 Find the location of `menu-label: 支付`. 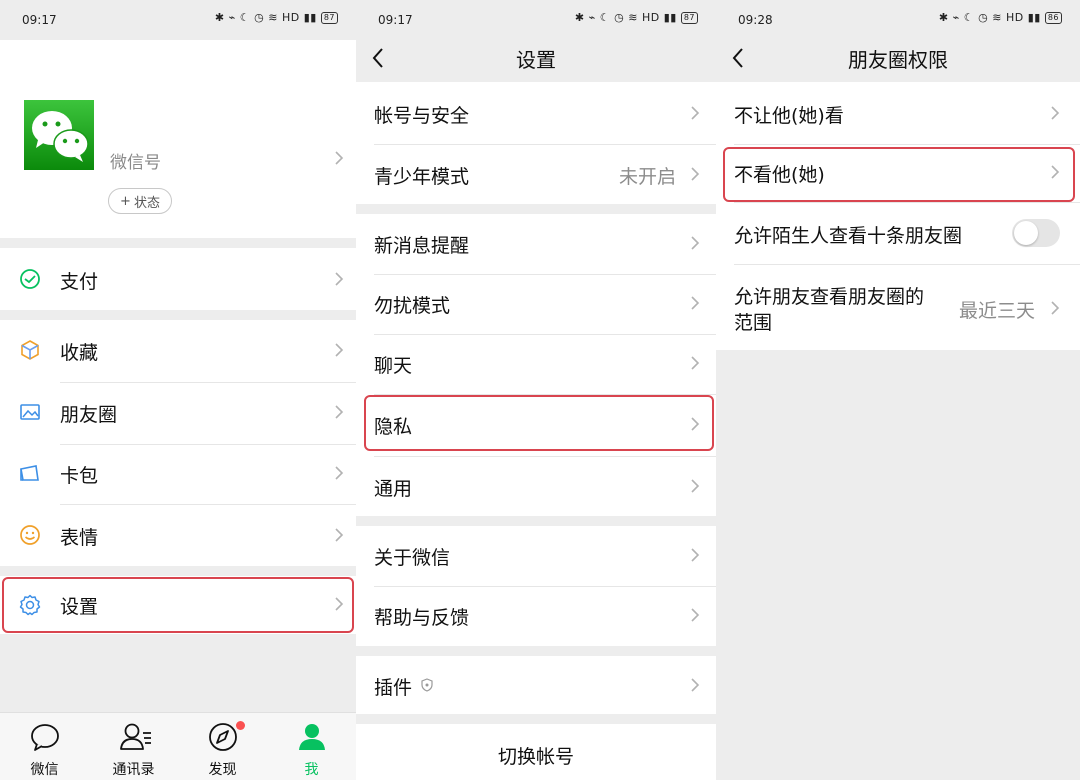

menu-label: 支付 is located at coordinates (79, 282).